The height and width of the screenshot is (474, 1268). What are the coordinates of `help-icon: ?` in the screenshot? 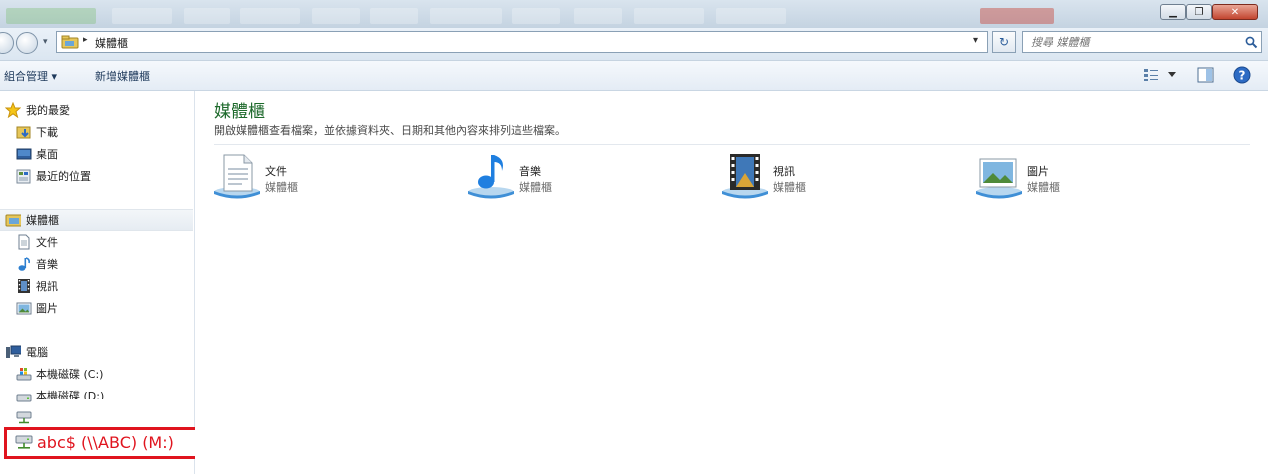 It's located at (1242, 75).